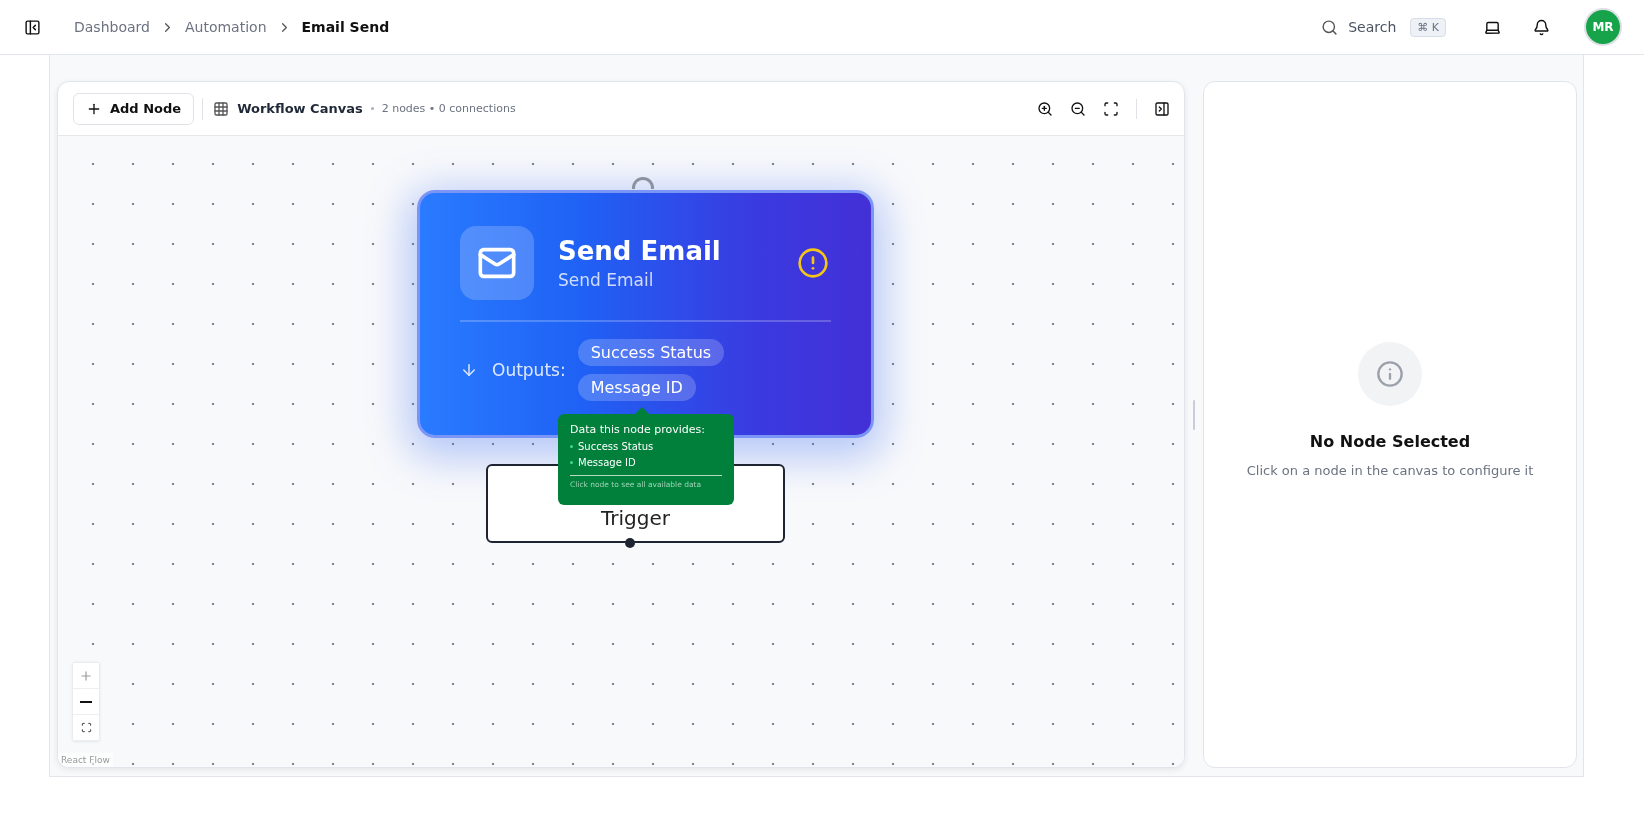 This screenshot has width=1644, height=823. Describe the element at coordinates (607, 462) in the screenshot. I see `tooltip-item: Message ID` at that location.